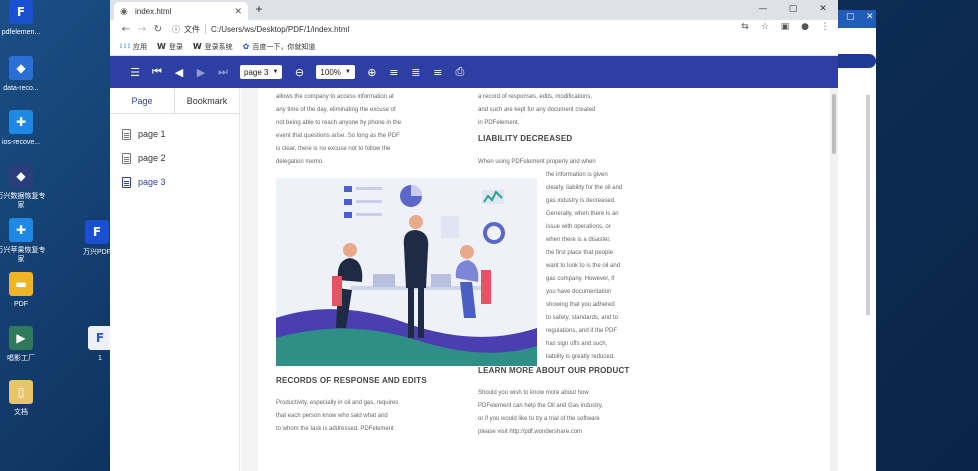 This screenshot has width=978, height=471. What do you see at coordinates (223, 72) in the screenshot?
I see `last-page-icon: ⏭` at bounding box center [223, 72].